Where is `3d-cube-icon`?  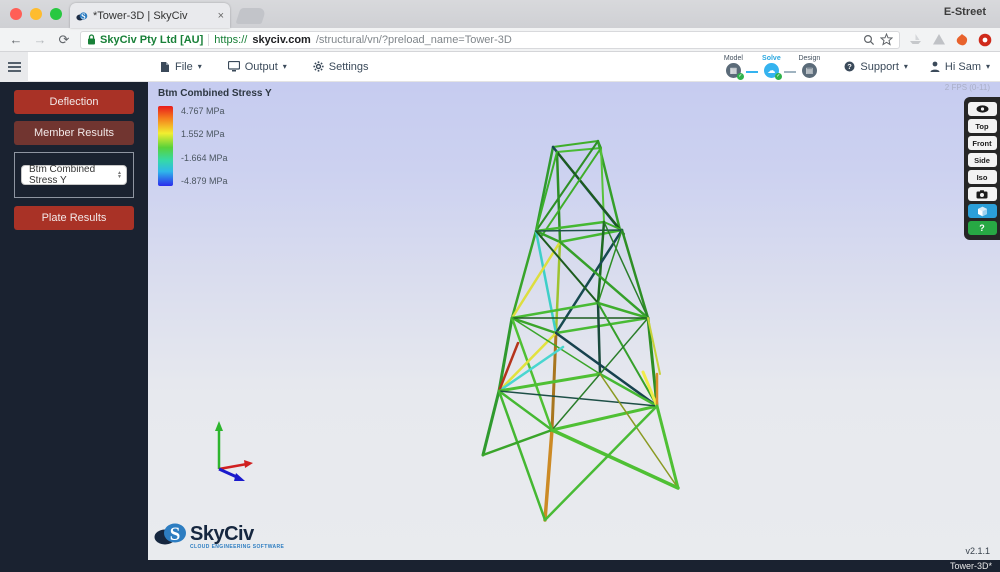 3d-cube-icon is located at coordinates (982, 211).